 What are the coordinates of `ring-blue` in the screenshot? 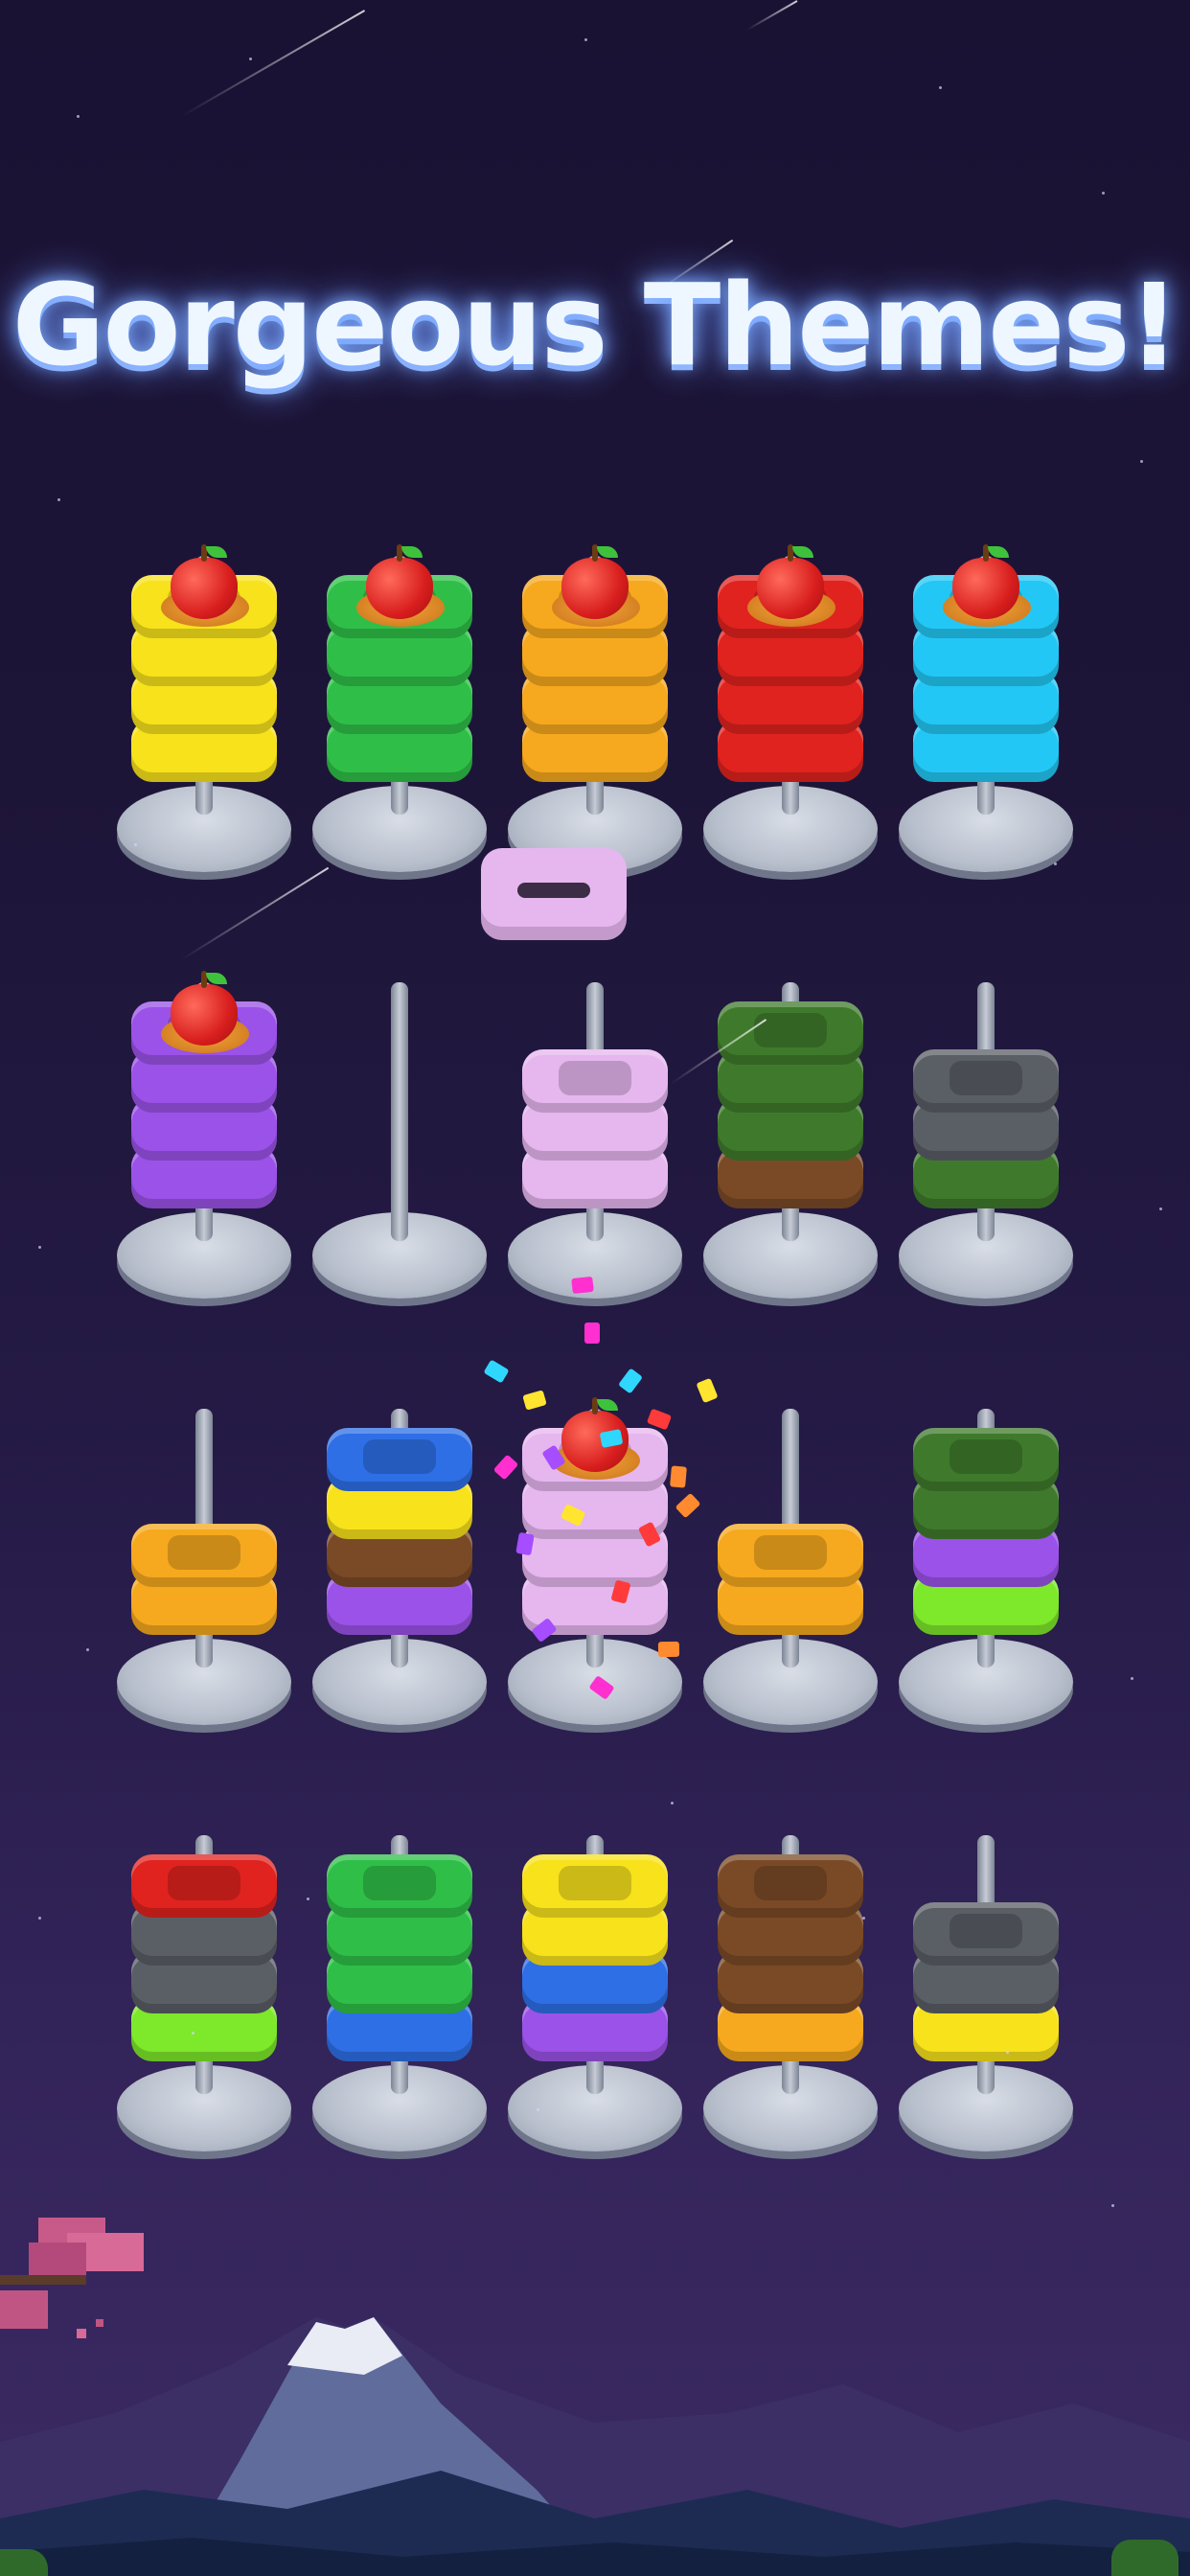 It's located at (399, 1459).